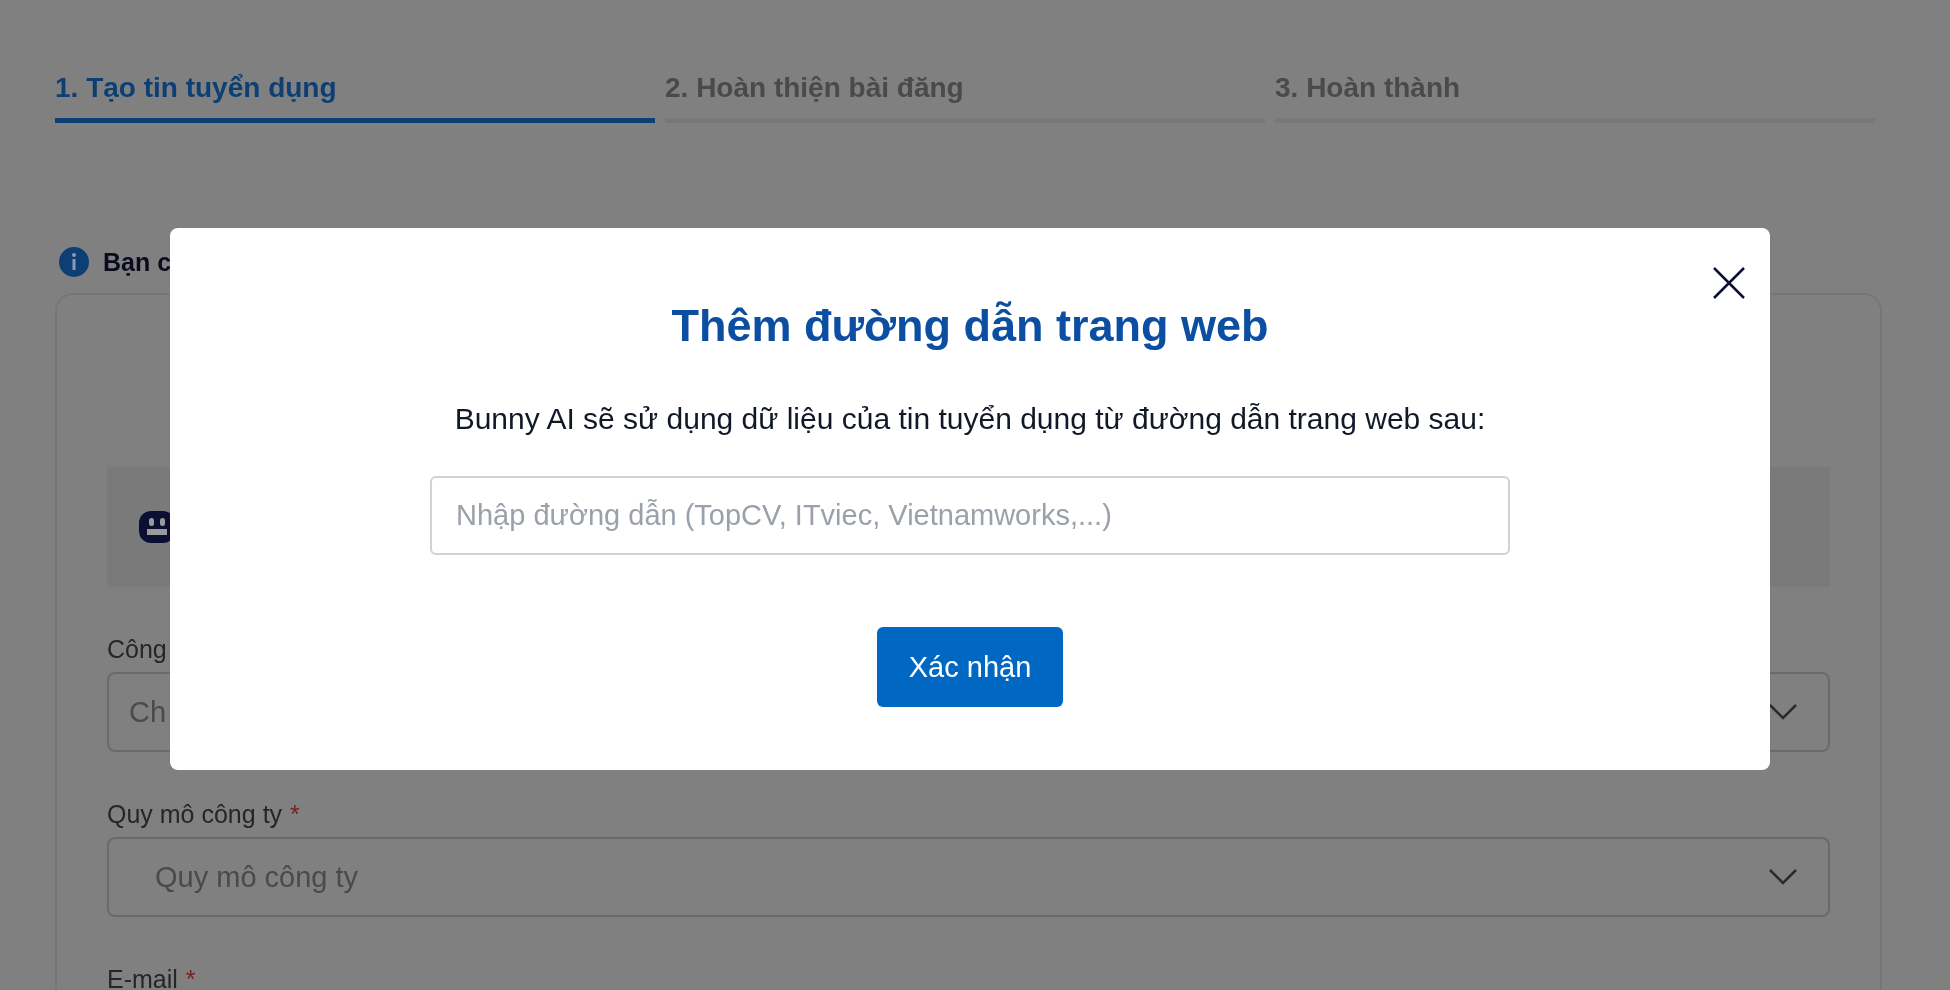 This screenshot has height=990, width=1950. What do you see at coordinates (137, 649) in the screenshot?
I see `field-label: Công` at bounding box center [137, 649].